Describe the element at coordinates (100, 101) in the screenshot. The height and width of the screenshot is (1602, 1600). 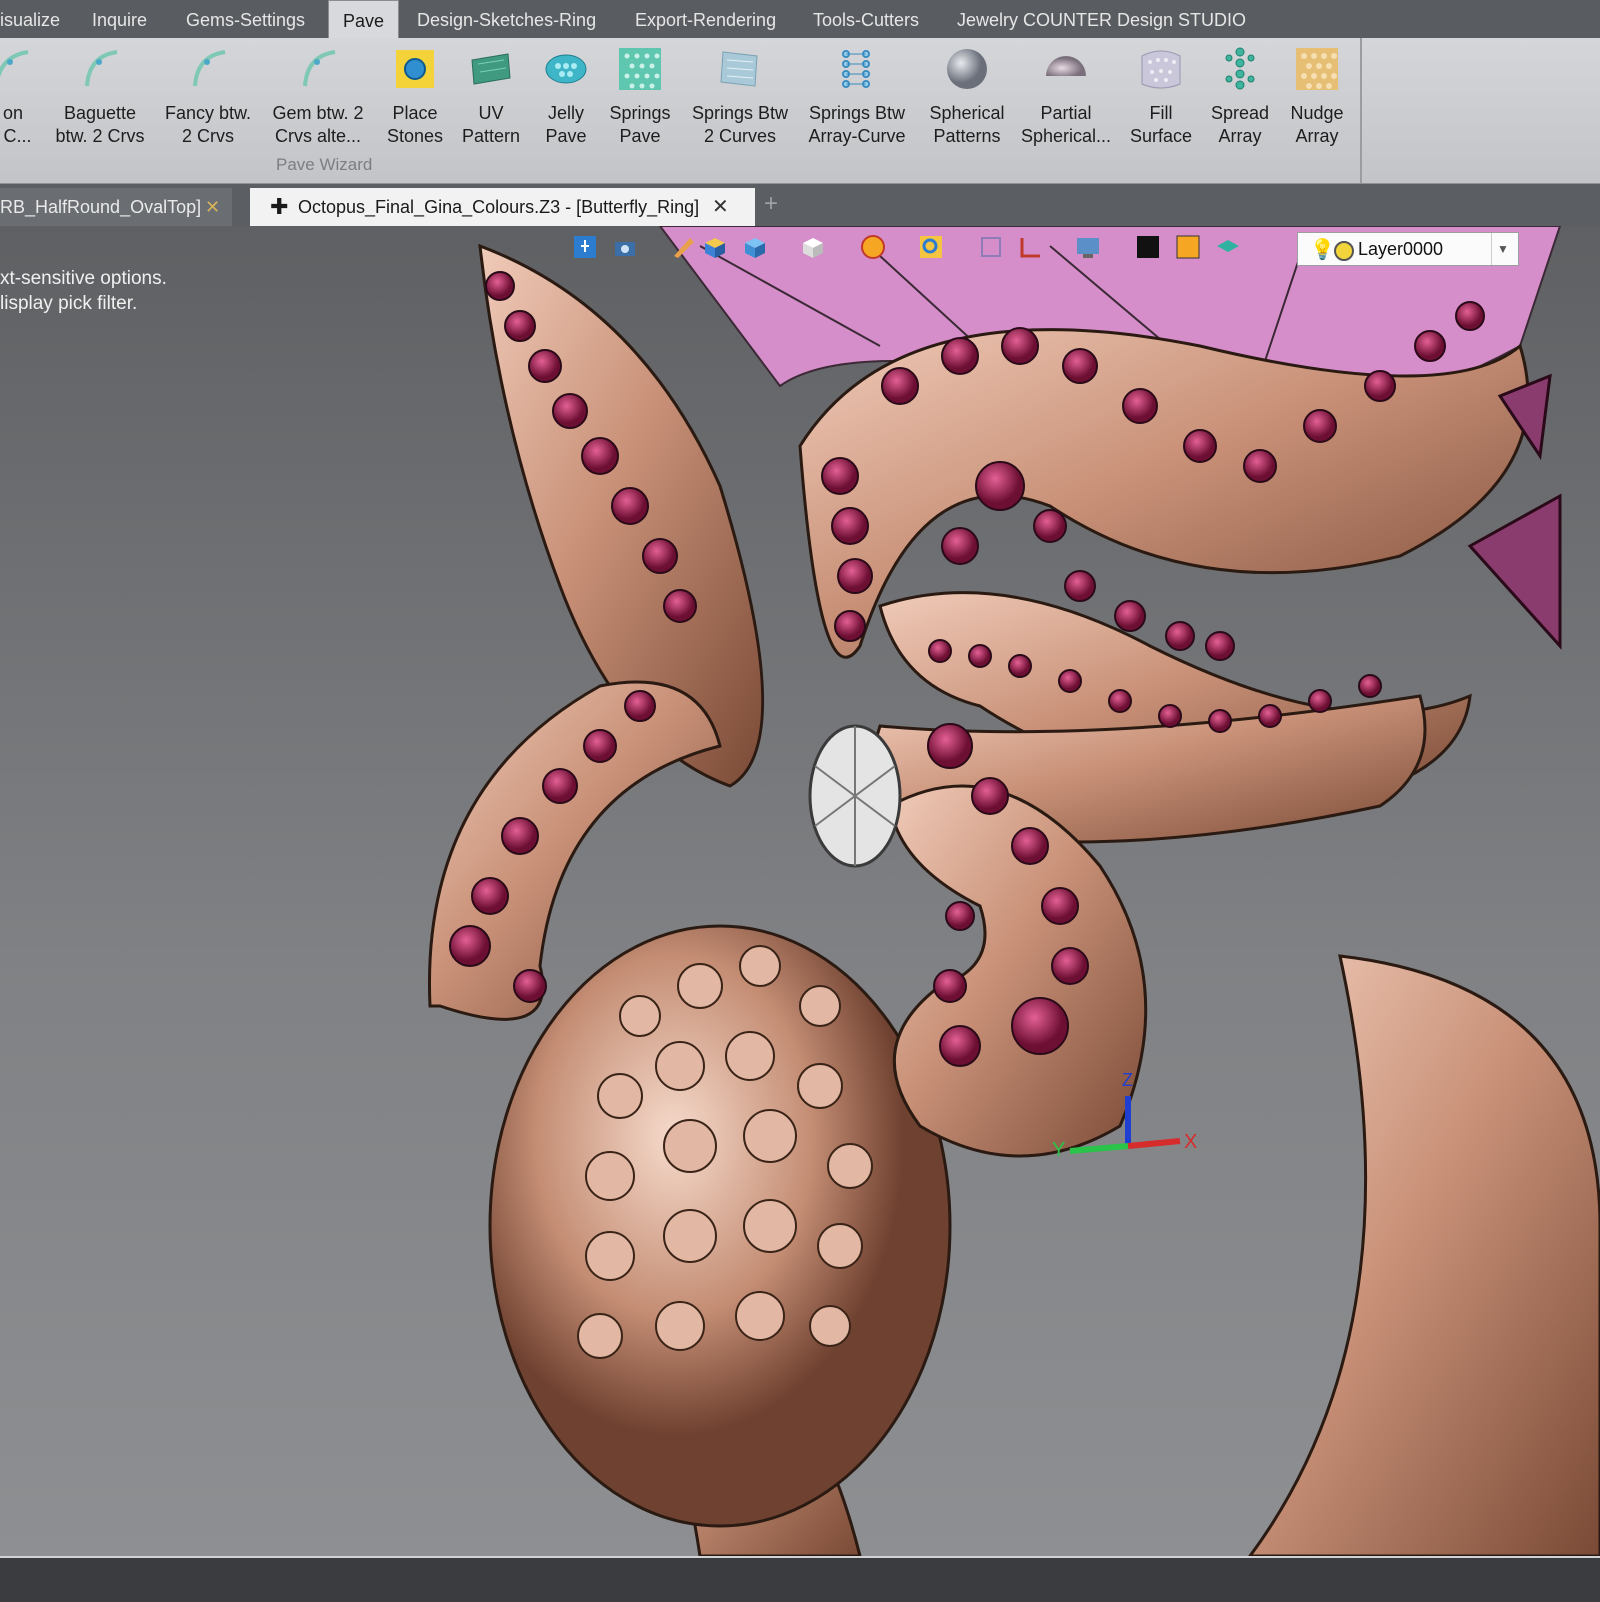
I see `ribbon-button-baguette: Baguette btw. 2 Crvs` at that location.